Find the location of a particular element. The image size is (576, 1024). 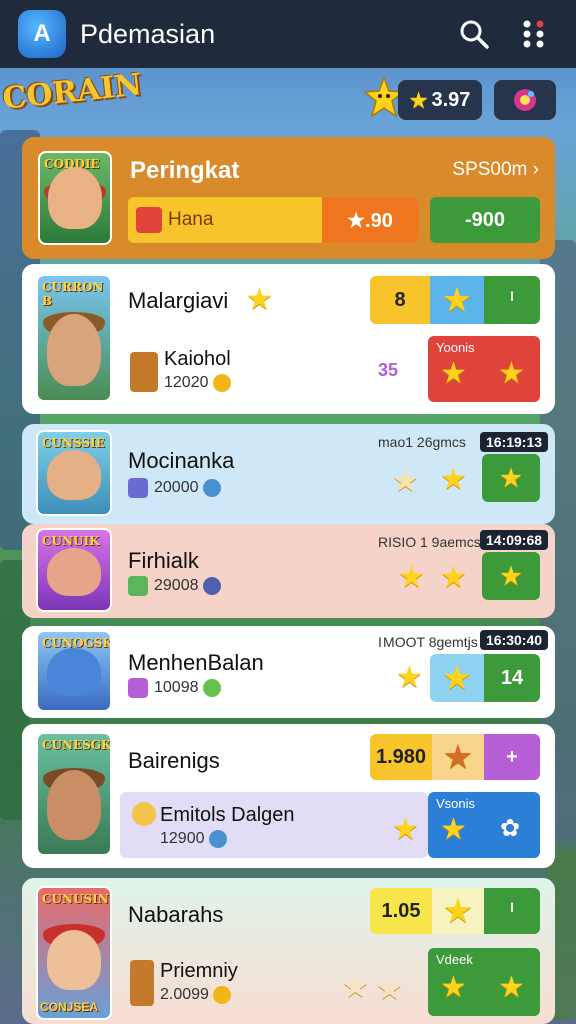

entry-action-seg: + is located at coordinates (512, 757).